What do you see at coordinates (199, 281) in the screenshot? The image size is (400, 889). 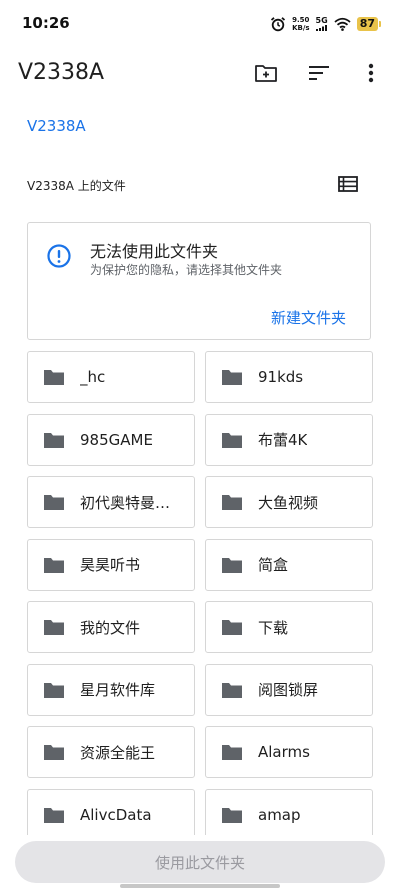 I see `folder-blocked-card: 无法使用此文件夹 为保护您的隐私，请选择其他文件夹 新建文件夹` at bounding box center [199, 281].